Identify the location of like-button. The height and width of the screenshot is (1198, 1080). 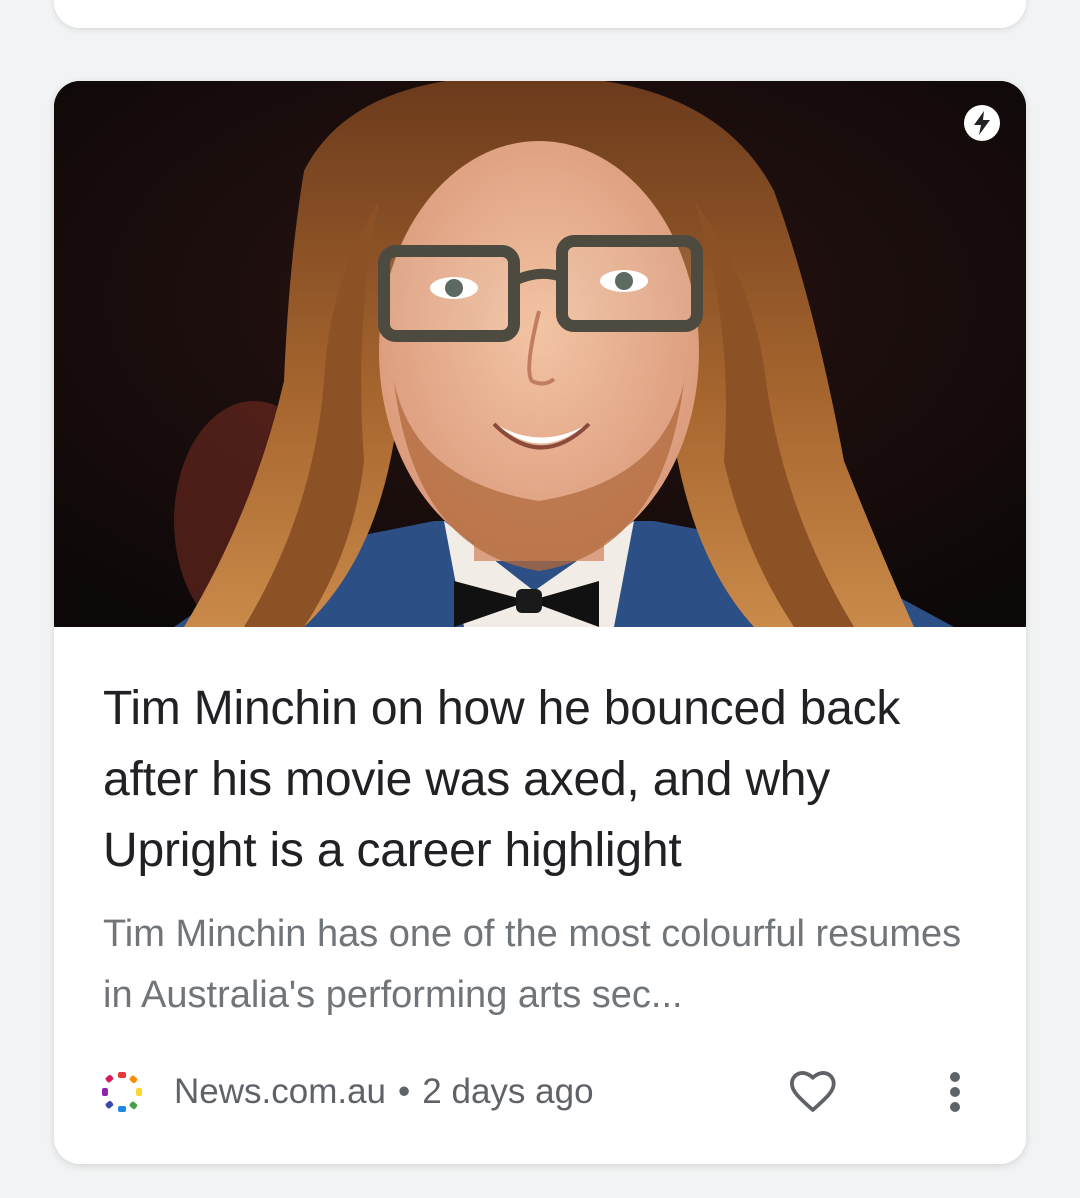
(813, 1092).